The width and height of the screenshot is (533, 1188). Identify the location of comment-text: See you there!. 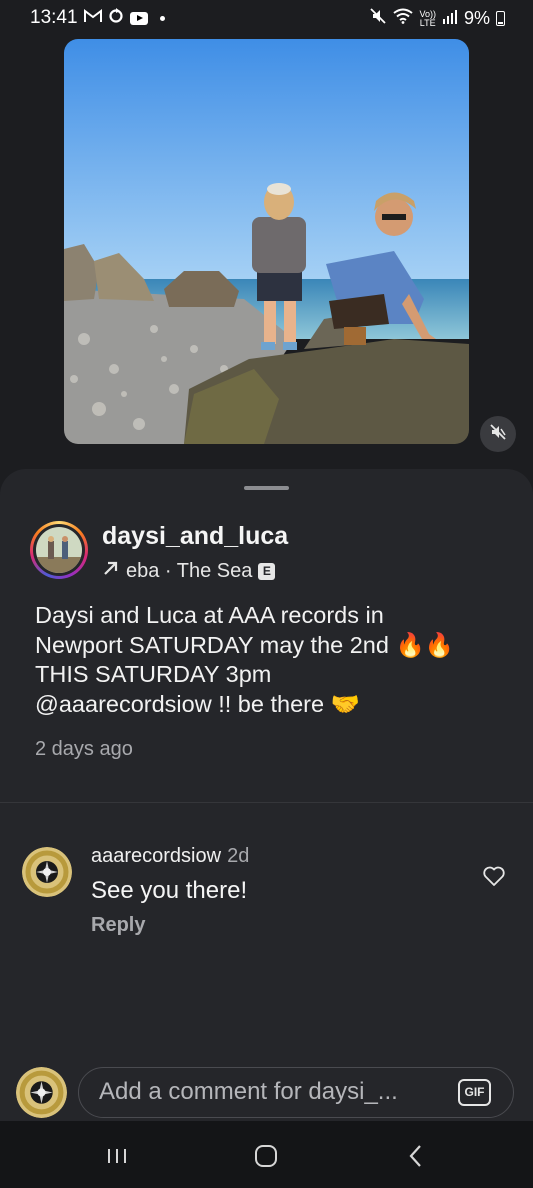
(169, 890).